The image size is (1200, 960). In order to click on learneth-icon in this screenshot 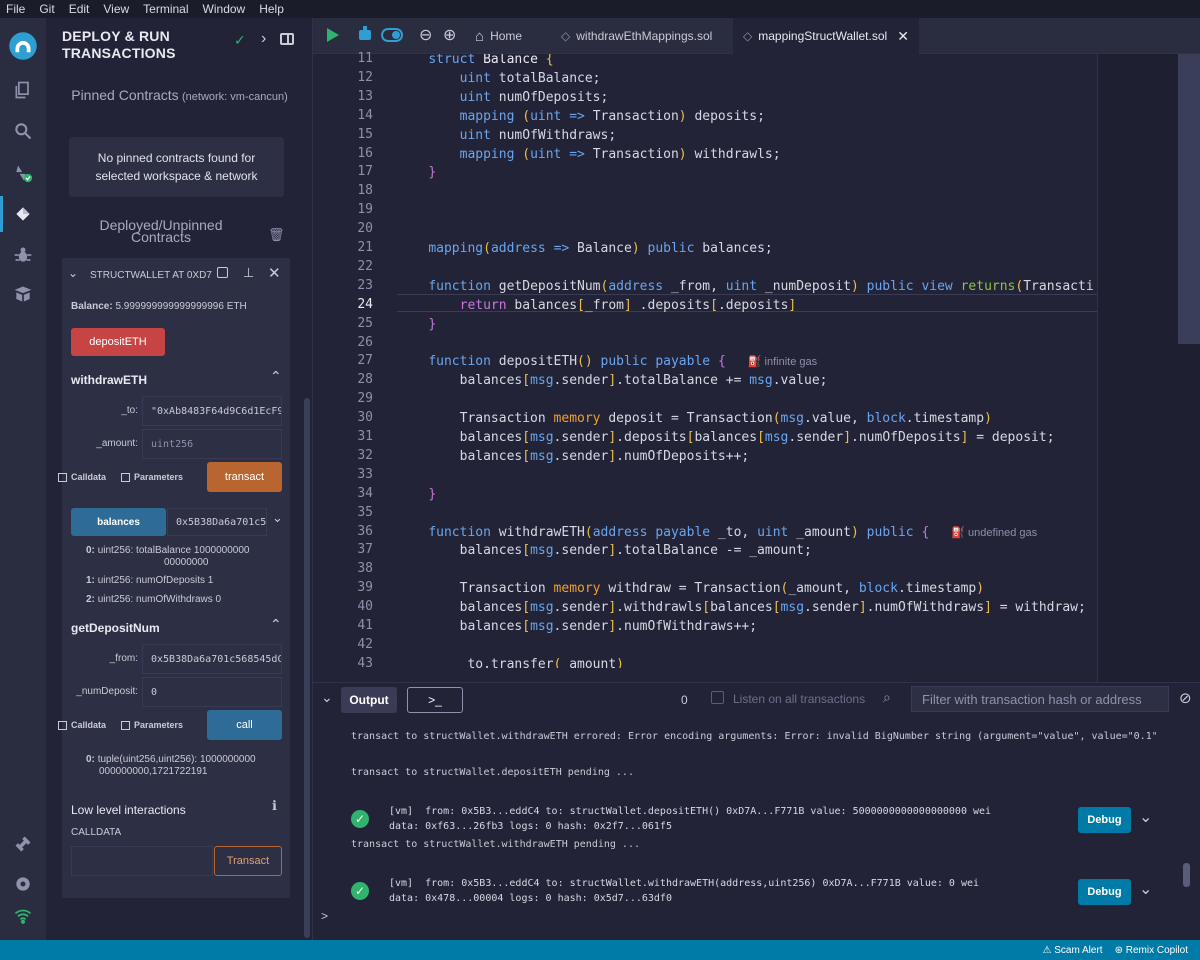, I will do `click(23, 294)`.